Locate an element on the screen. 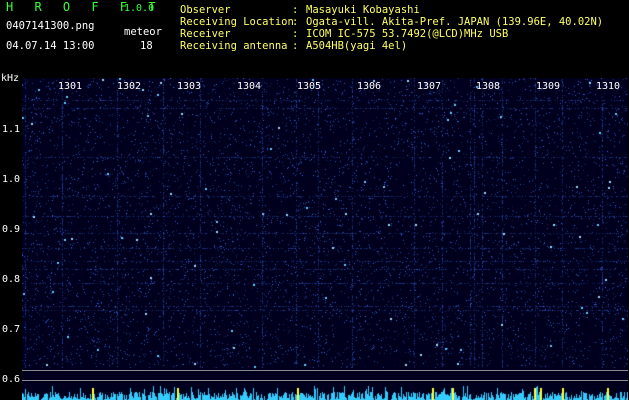 Image resolution: width=629 pixels, height=400 pixels. freq-label-0.8: 0.8 is located at coordinates (11, 279).